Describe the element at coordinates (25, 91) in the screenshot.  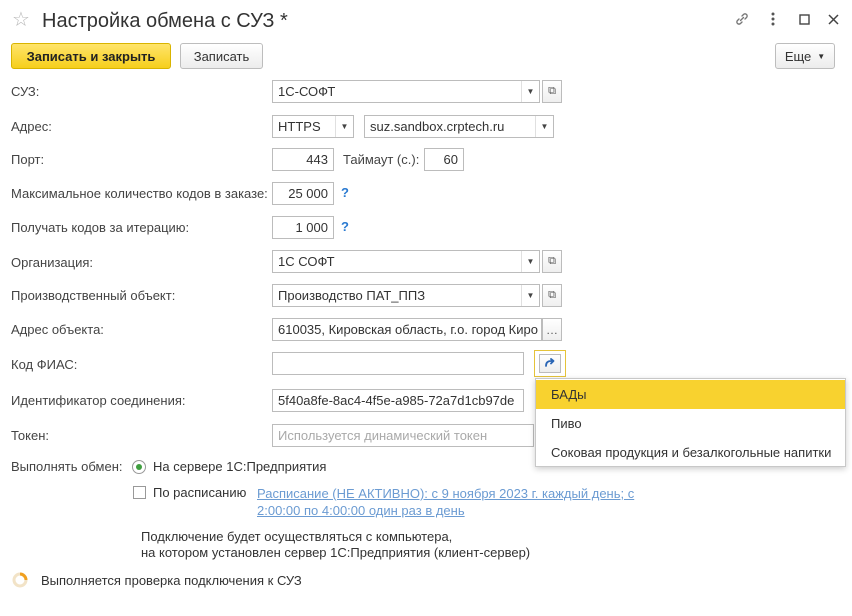
I see `suz-label: СУЗ:` at that location.